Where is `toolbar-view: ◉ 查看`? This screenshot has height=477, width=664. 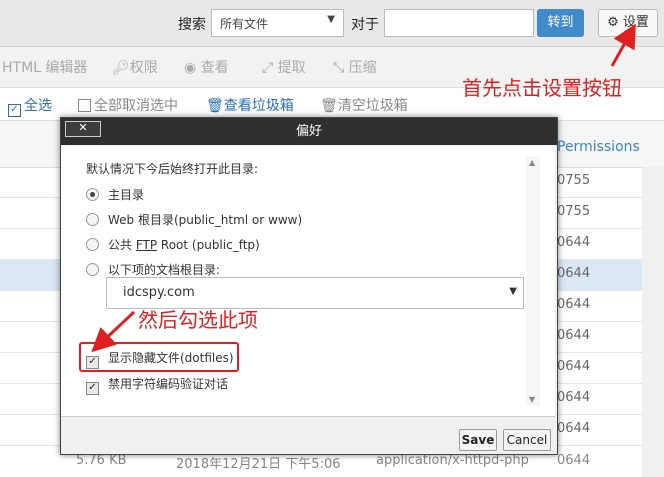 toolbar-view: ◉ 查看 is located at coordinates (206, 67).